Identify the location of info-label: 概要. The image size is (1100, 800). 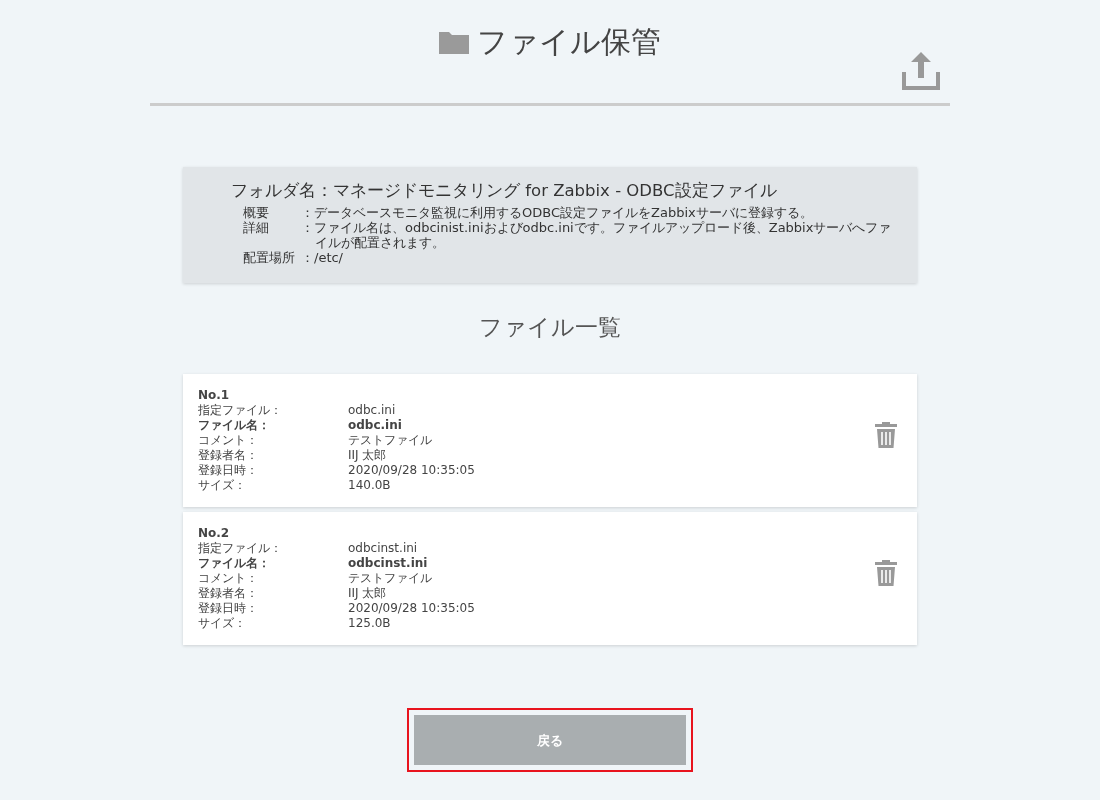
(256, 212).